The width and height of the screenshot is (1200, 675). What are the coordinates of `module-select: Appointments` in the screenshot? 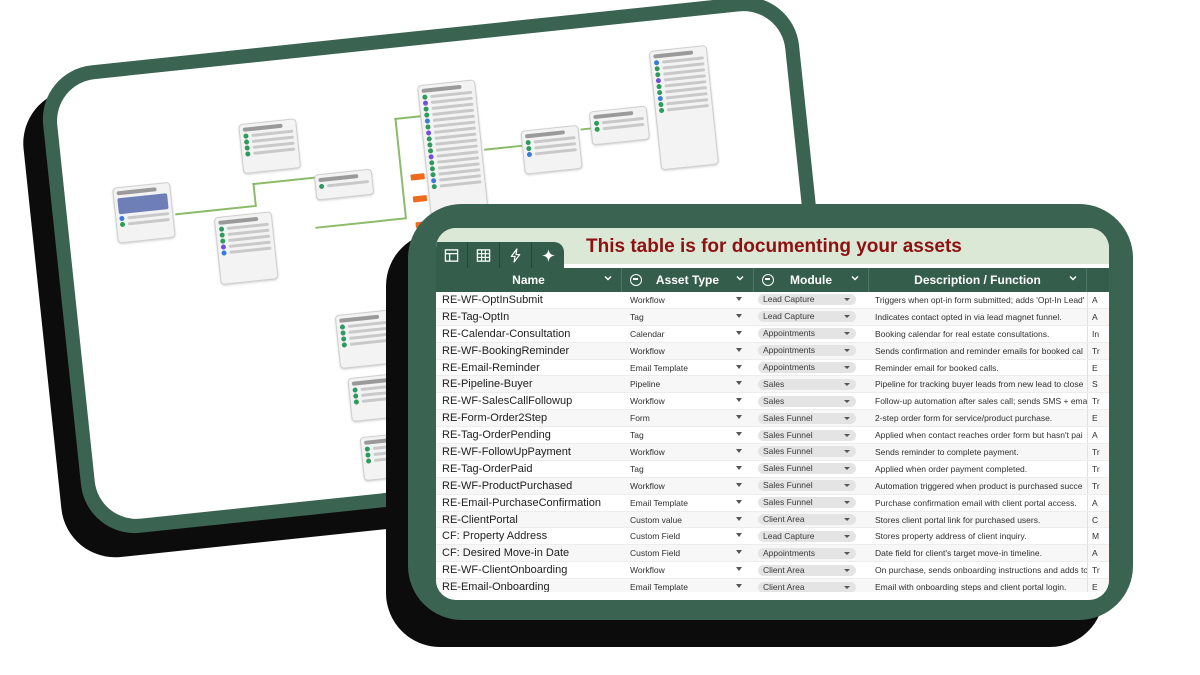 It's located at (807, 334).